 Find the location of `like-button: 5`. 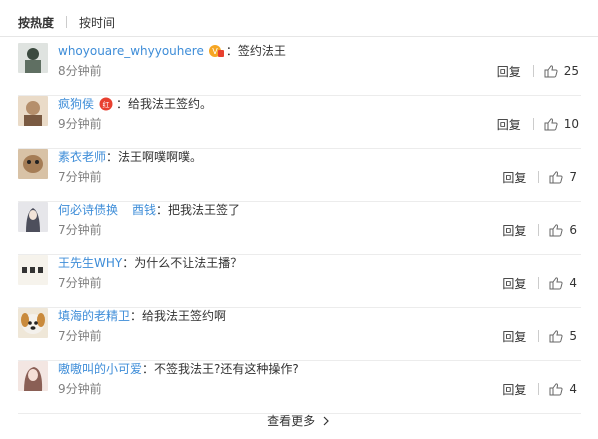

like-button: 5 is located at coordinates (563, 336).